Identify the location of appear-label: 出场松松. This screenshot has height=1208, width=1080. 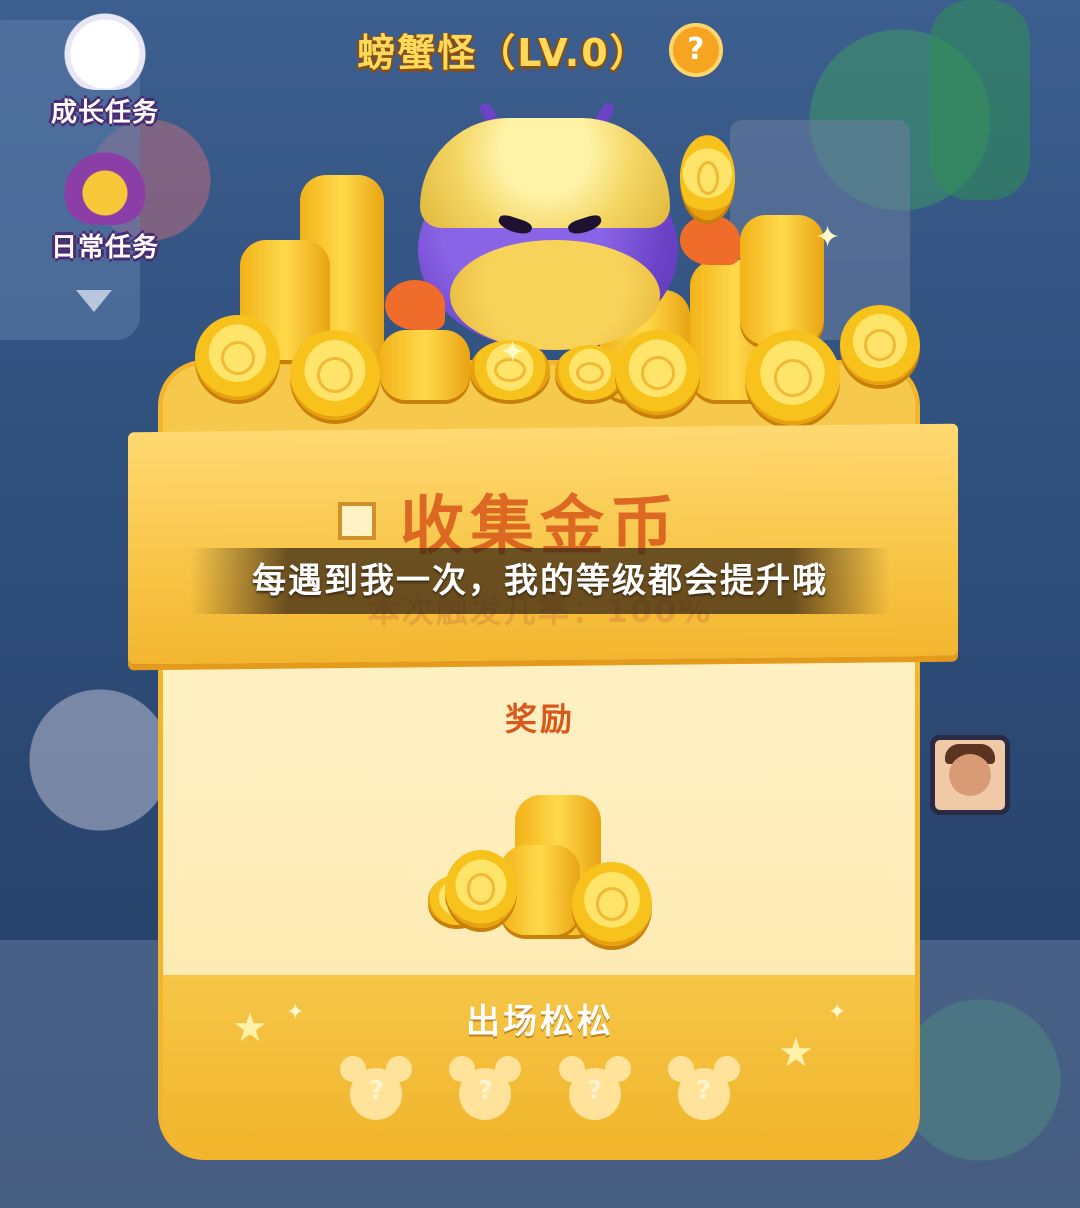
(540, 1022).